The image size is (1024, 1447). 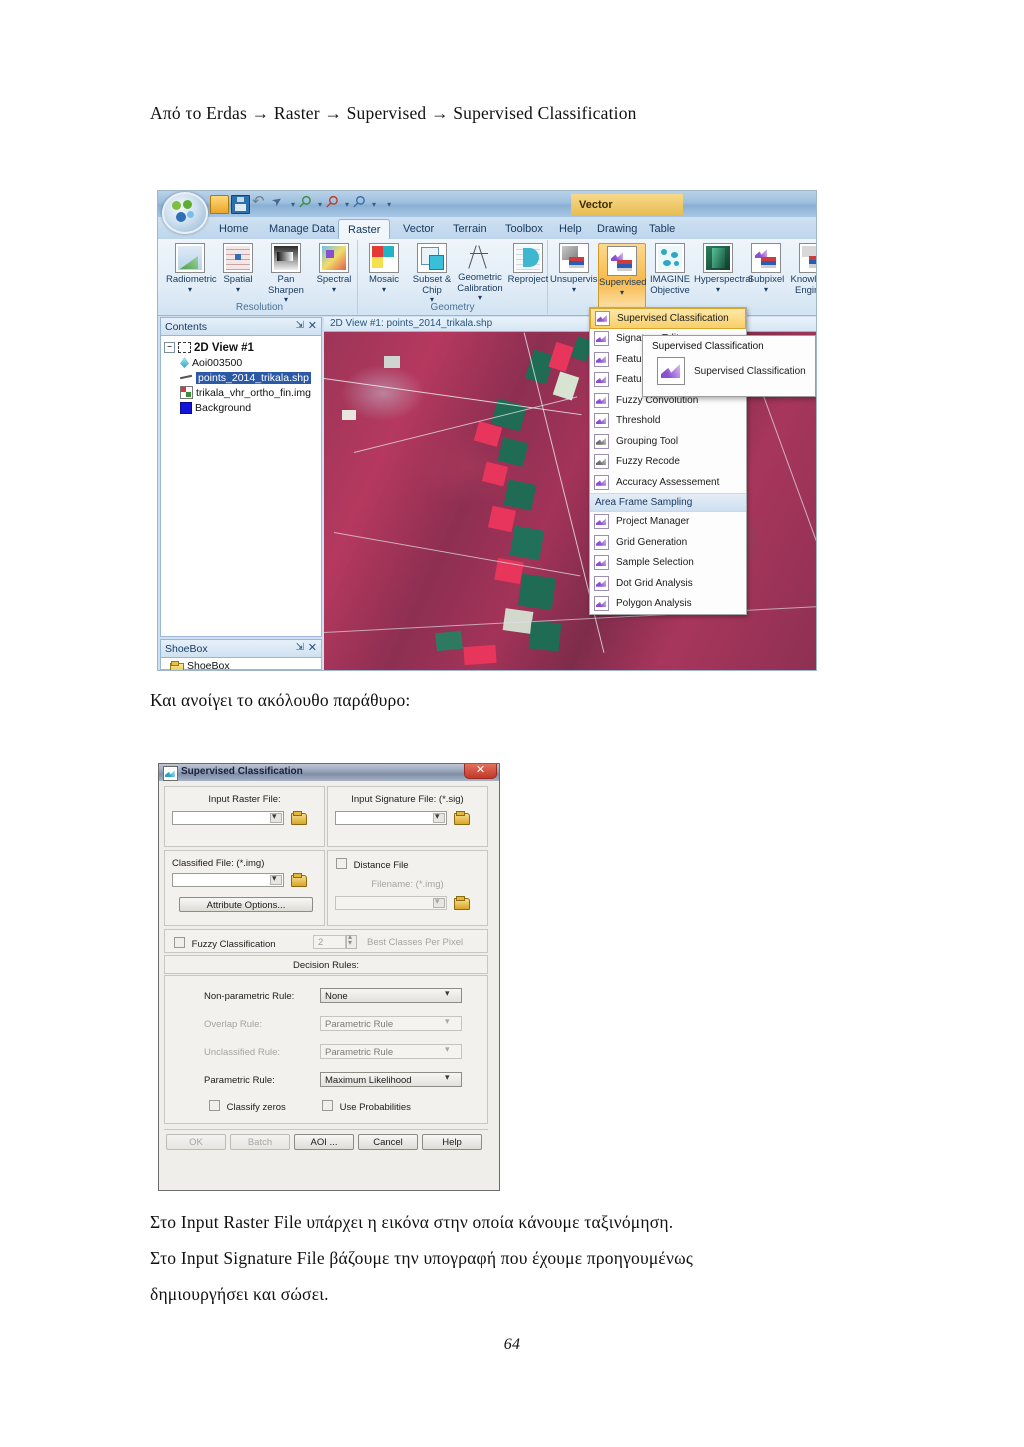 What do you see at coordinates (668, 441) in the screenshot?
I see `menu-item-grouping-tool: Grouping Tool` at bounding box center [668, 441].